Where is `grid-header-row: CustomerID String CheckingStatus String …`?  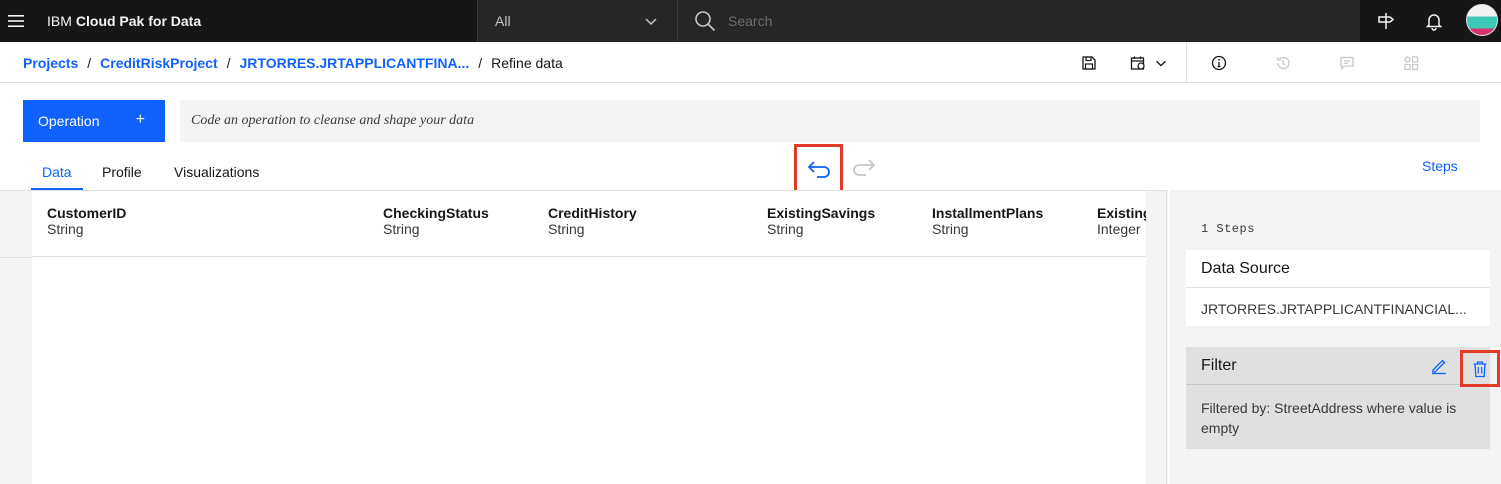 grid-header-row: CustomerID String CheckingStatus String … is located at coordinates (589, 224).